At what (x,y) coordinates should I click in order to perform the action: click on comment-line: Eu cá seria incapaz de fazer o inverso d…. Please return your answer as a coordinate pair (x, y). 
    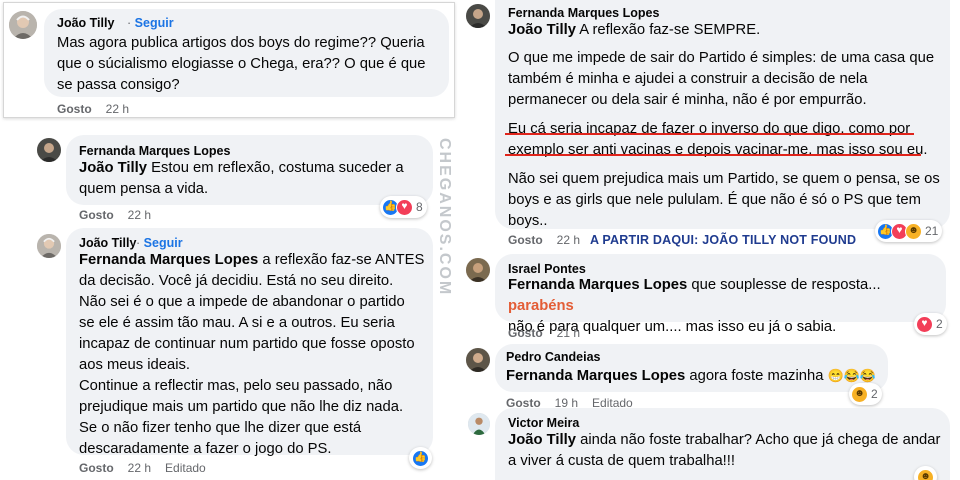
    Looking at the image, I should click on (709, 129).